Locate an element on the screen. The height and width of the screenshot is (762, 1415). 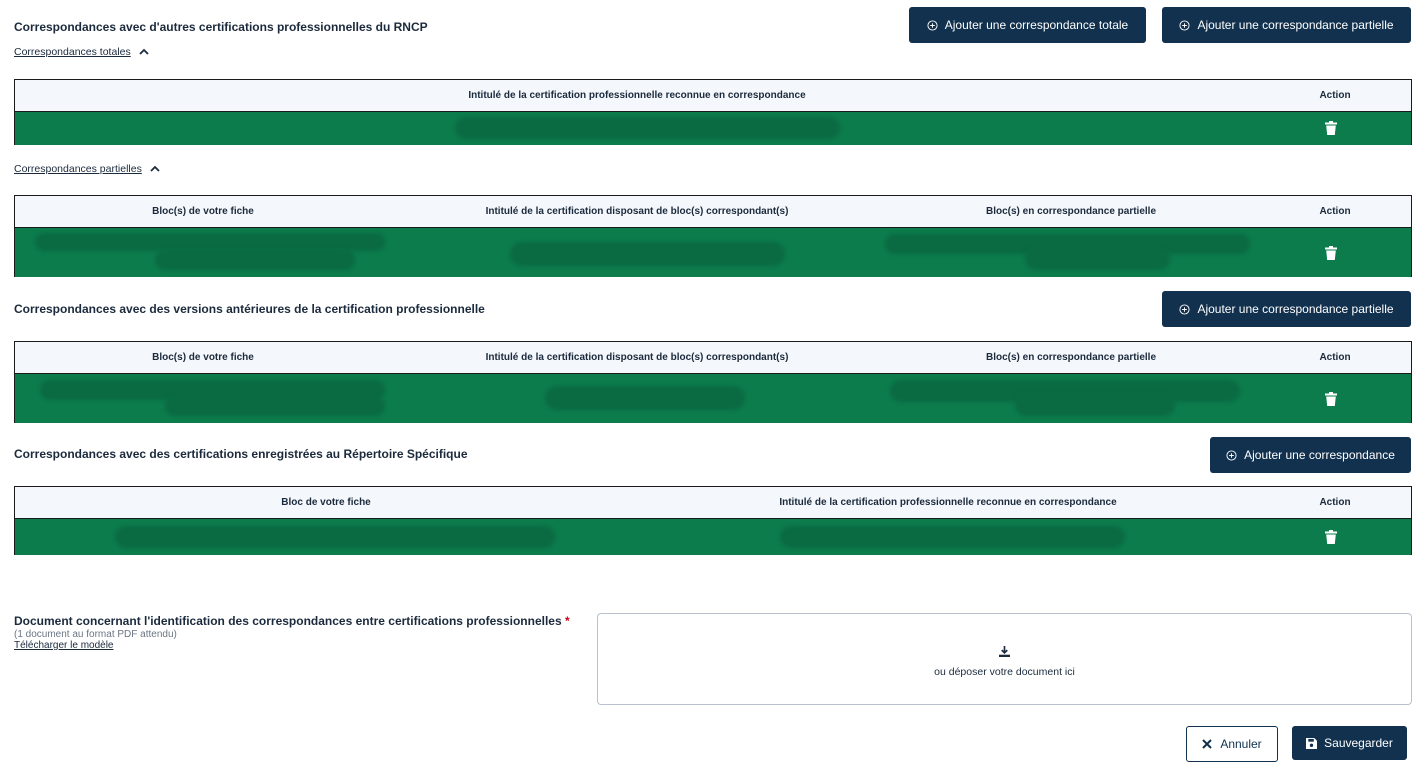
document-hint: (1 document au format PDF attendu) is located at coordinates (95, 634).